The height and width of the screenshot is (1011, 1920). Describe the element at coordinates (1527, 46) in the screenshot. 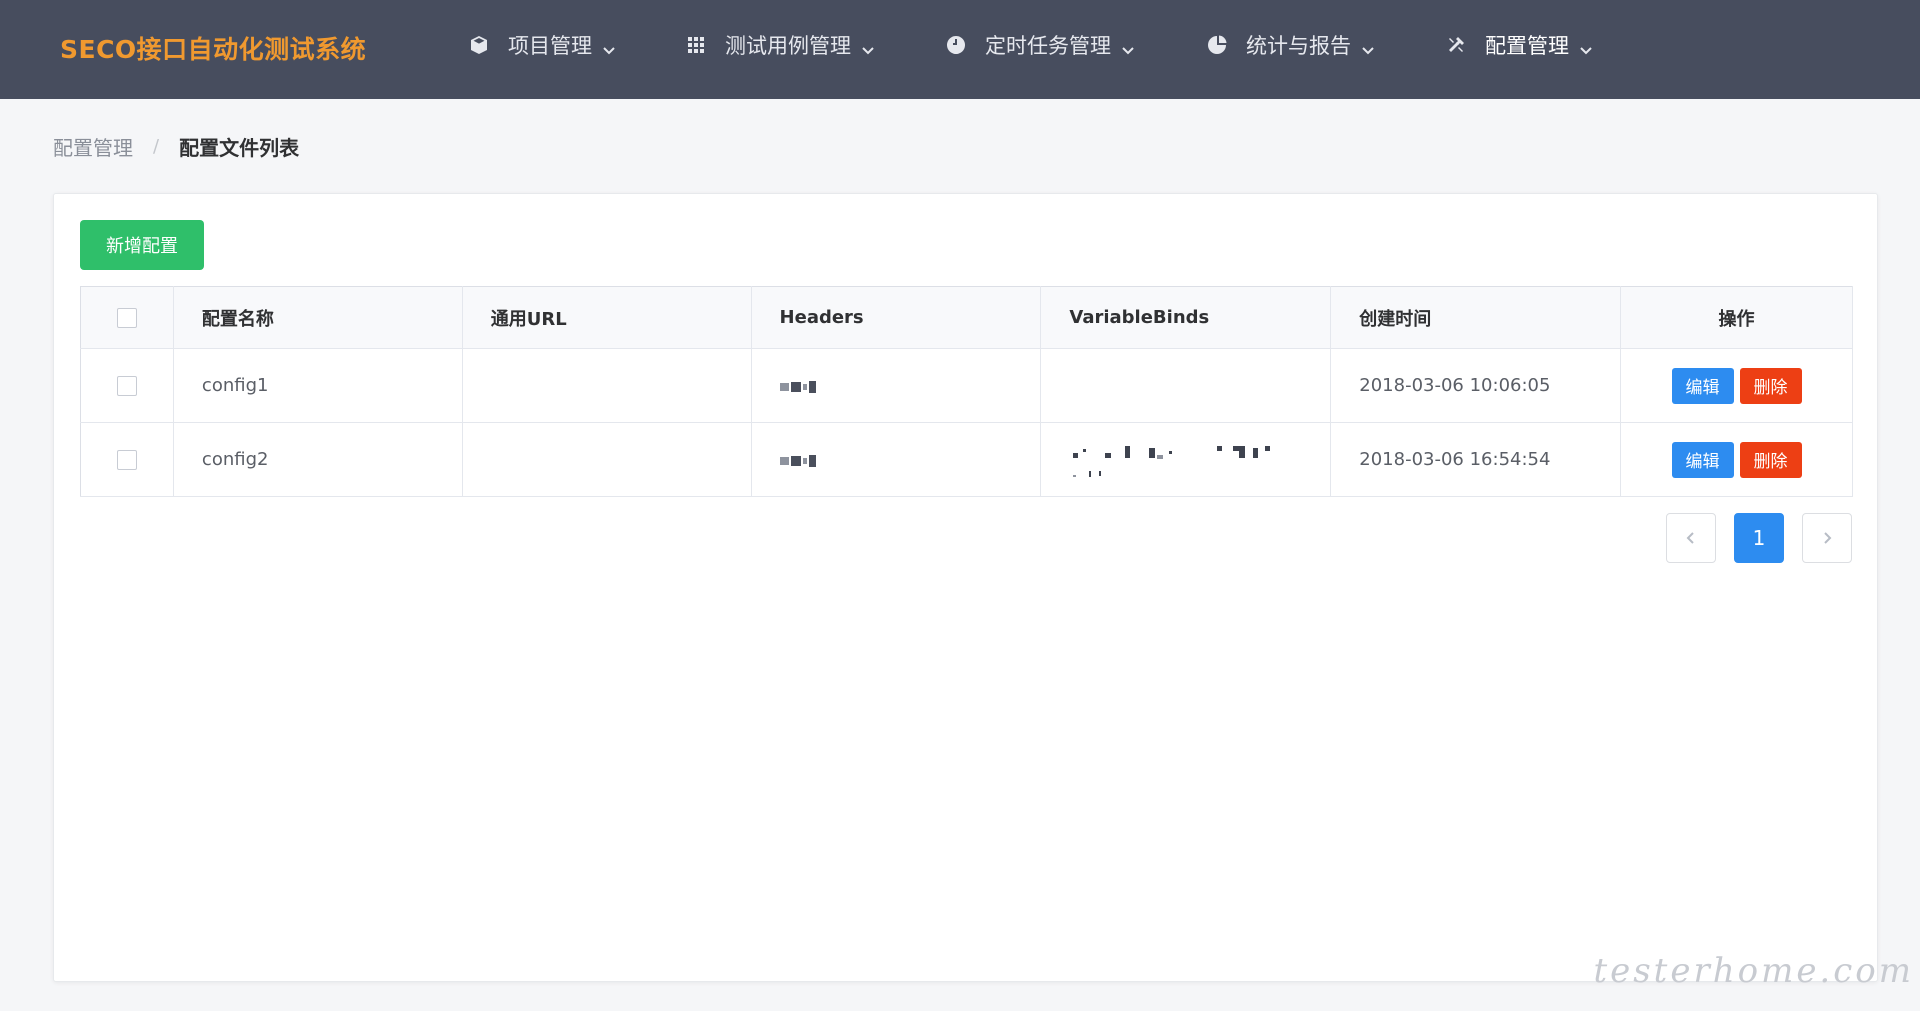

I see `nav-label: 配置管理` at that location.